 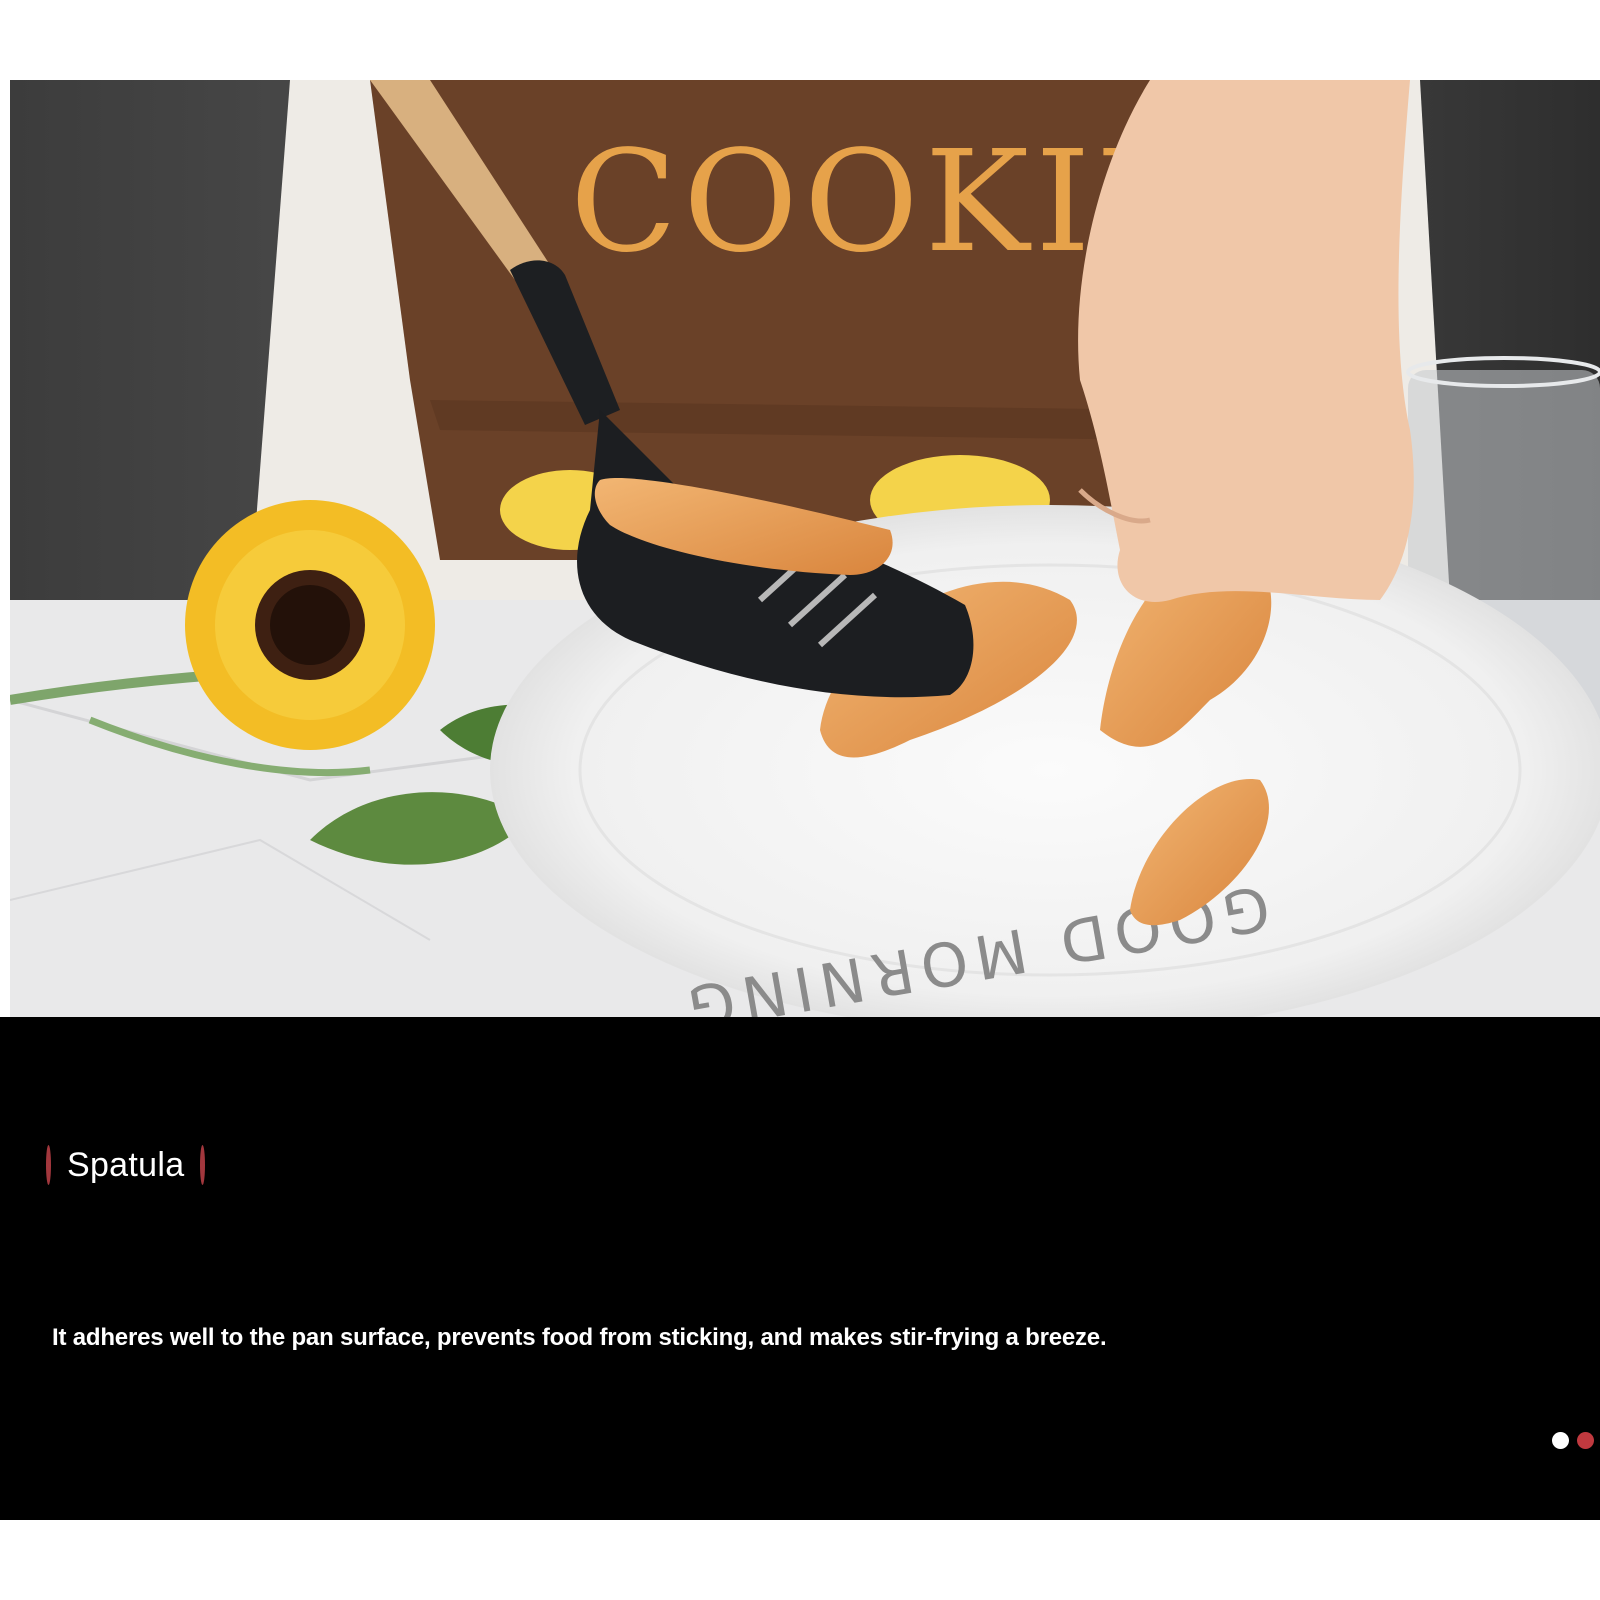 I want to click on product-title: Spatula, so click(x=126, y=1165).